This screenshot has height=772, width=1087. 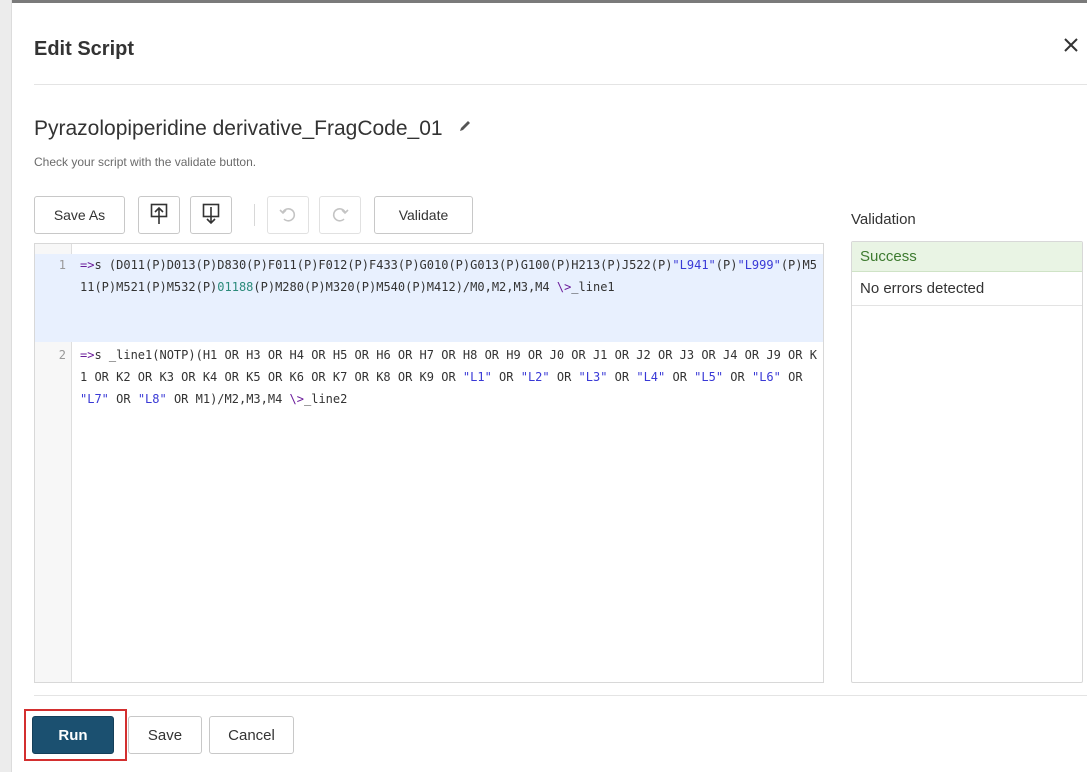 What do you see at coordinates (62, 265) in the screenshot?
I see `line-number: 1` at bounding box center [62, 265].